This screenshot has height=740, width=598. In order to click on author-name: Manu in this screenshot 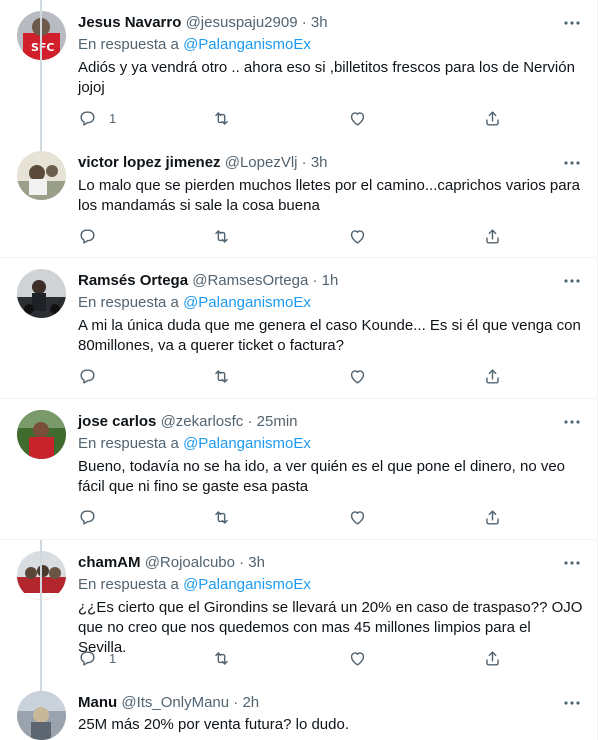, I will do `click(97, 702)`.